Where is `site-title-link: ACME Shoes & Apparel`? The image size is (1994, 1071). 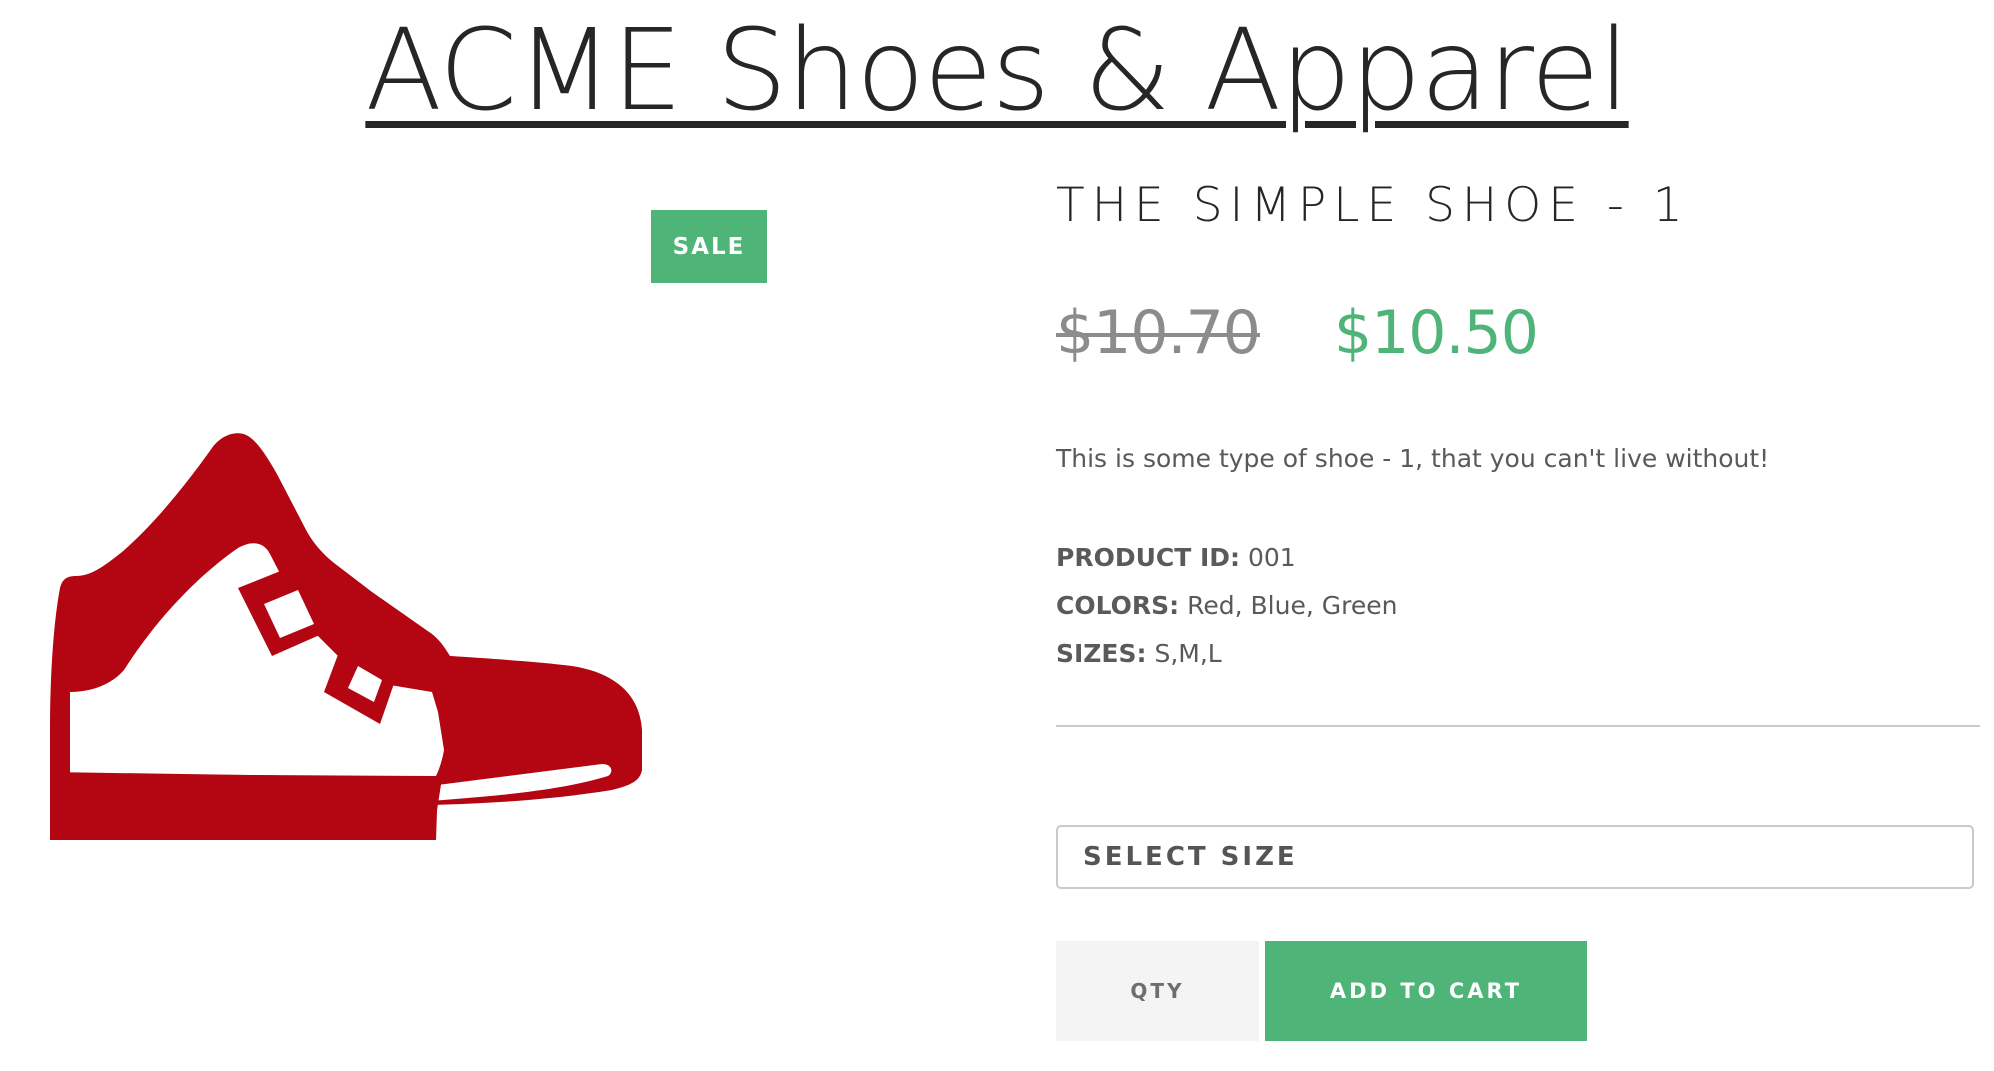
site-title-link: ACME Shoes & Apparel is located at coordinates (997, 71).